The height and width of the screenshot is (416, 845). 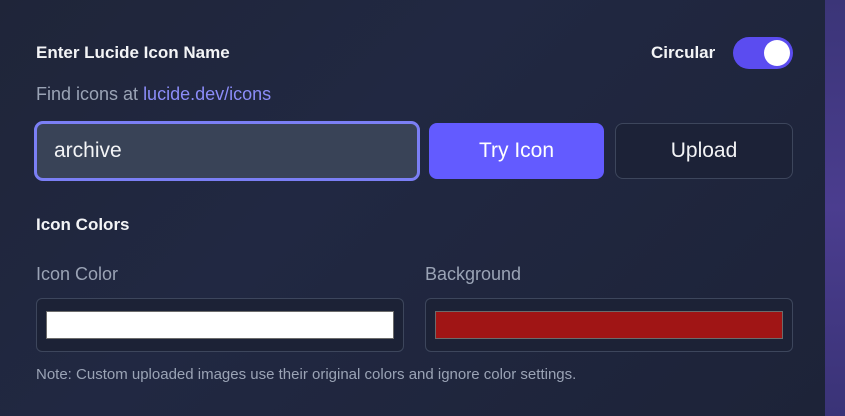 I want to click on icon-color-picker, so click(x=220, y=325).